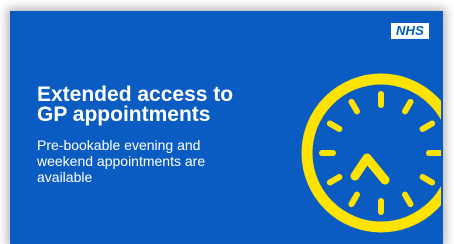 Image resolution: width=454 pixels, height=244 pixels. I want to click on nhs-logo: NHS, so click(410, 31).